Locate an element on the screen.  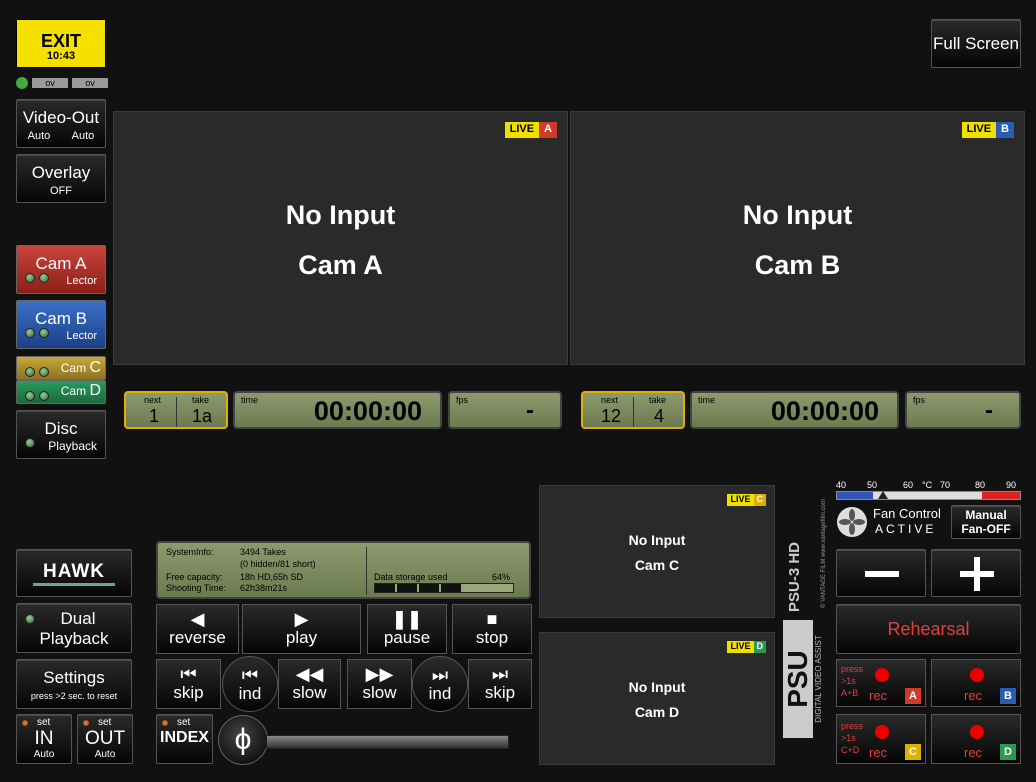
slow-forward-icon: ▶▶ is located at coordinates (379, 674).